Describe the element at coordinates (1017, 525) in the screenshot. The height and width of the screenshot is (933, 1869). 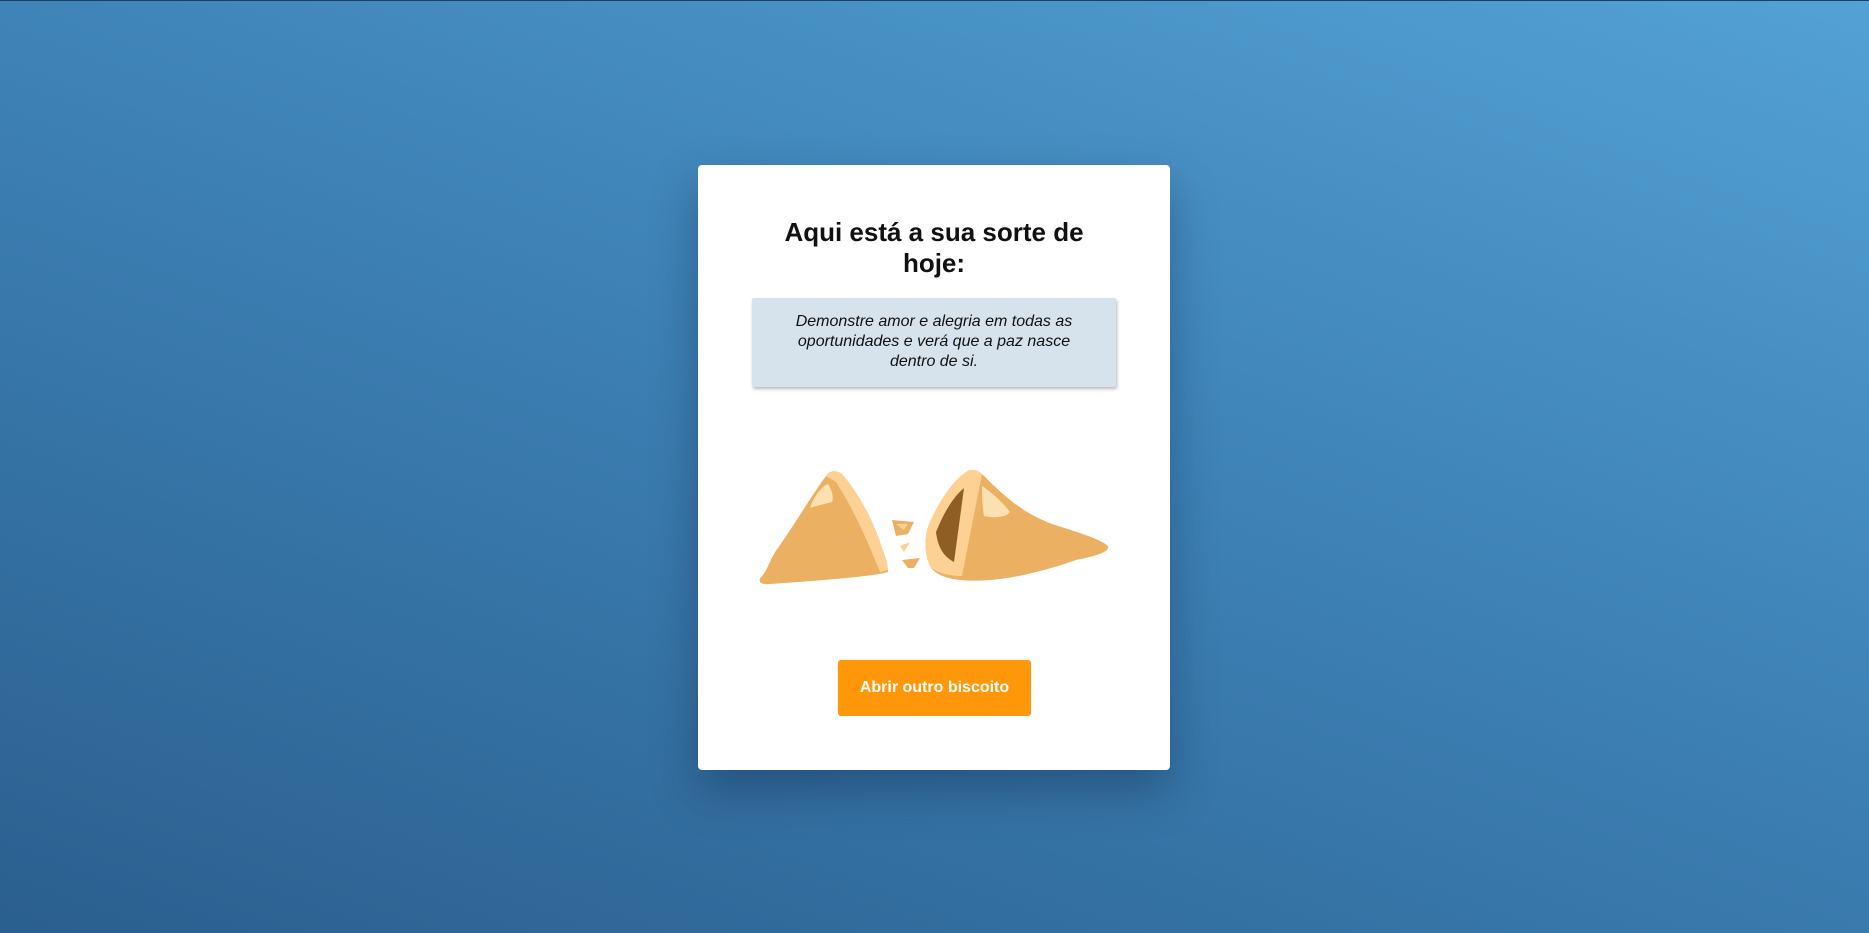
I see `cookie-right-half` at that location.